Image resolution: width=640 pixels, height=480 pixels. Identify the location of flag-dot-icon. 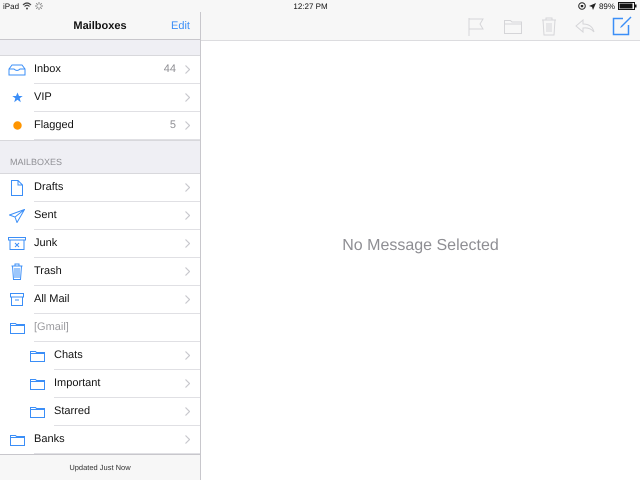
(17, 125).